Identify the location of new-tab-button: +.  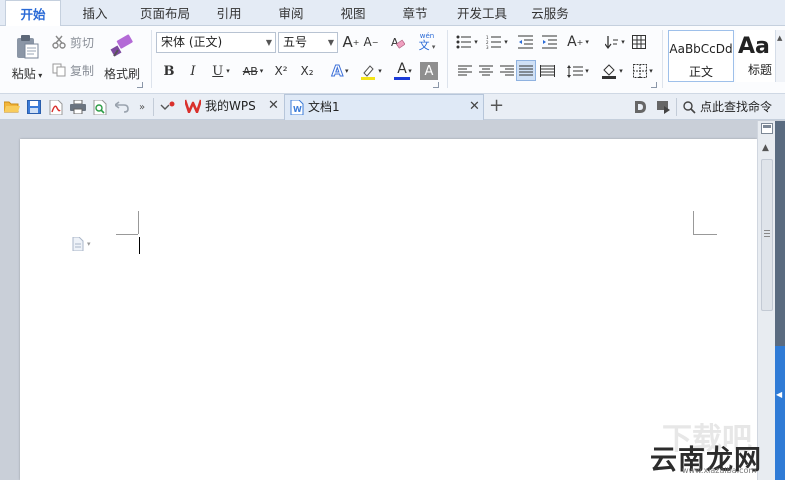
(496, 105).